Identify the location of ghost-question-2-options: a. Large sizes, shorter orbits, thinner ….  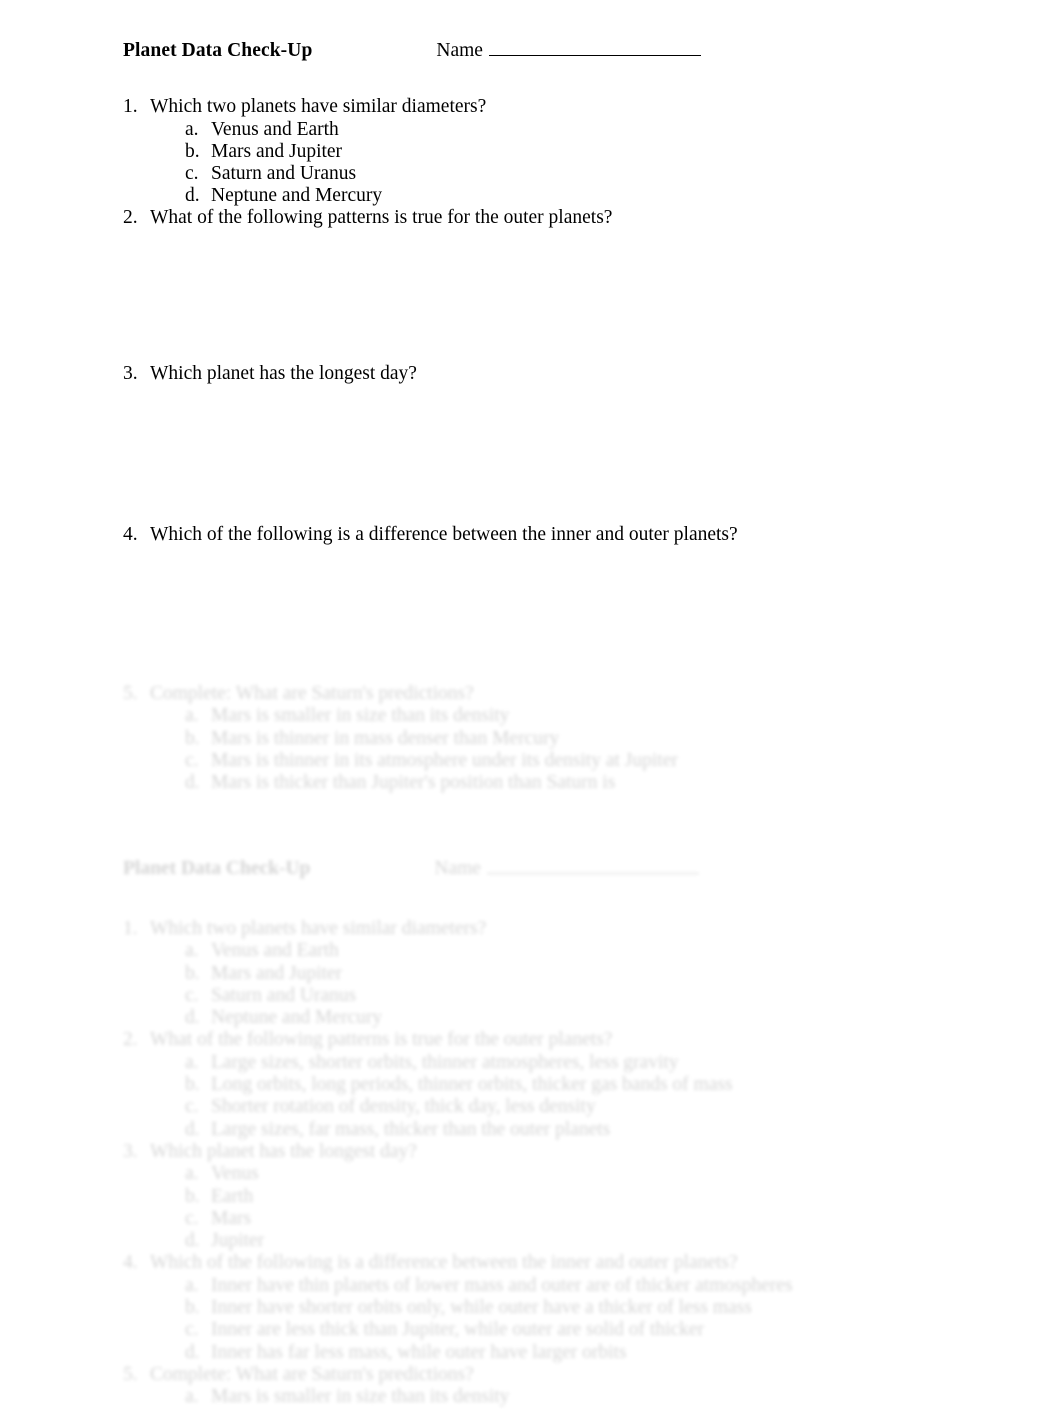
(594, 1096).